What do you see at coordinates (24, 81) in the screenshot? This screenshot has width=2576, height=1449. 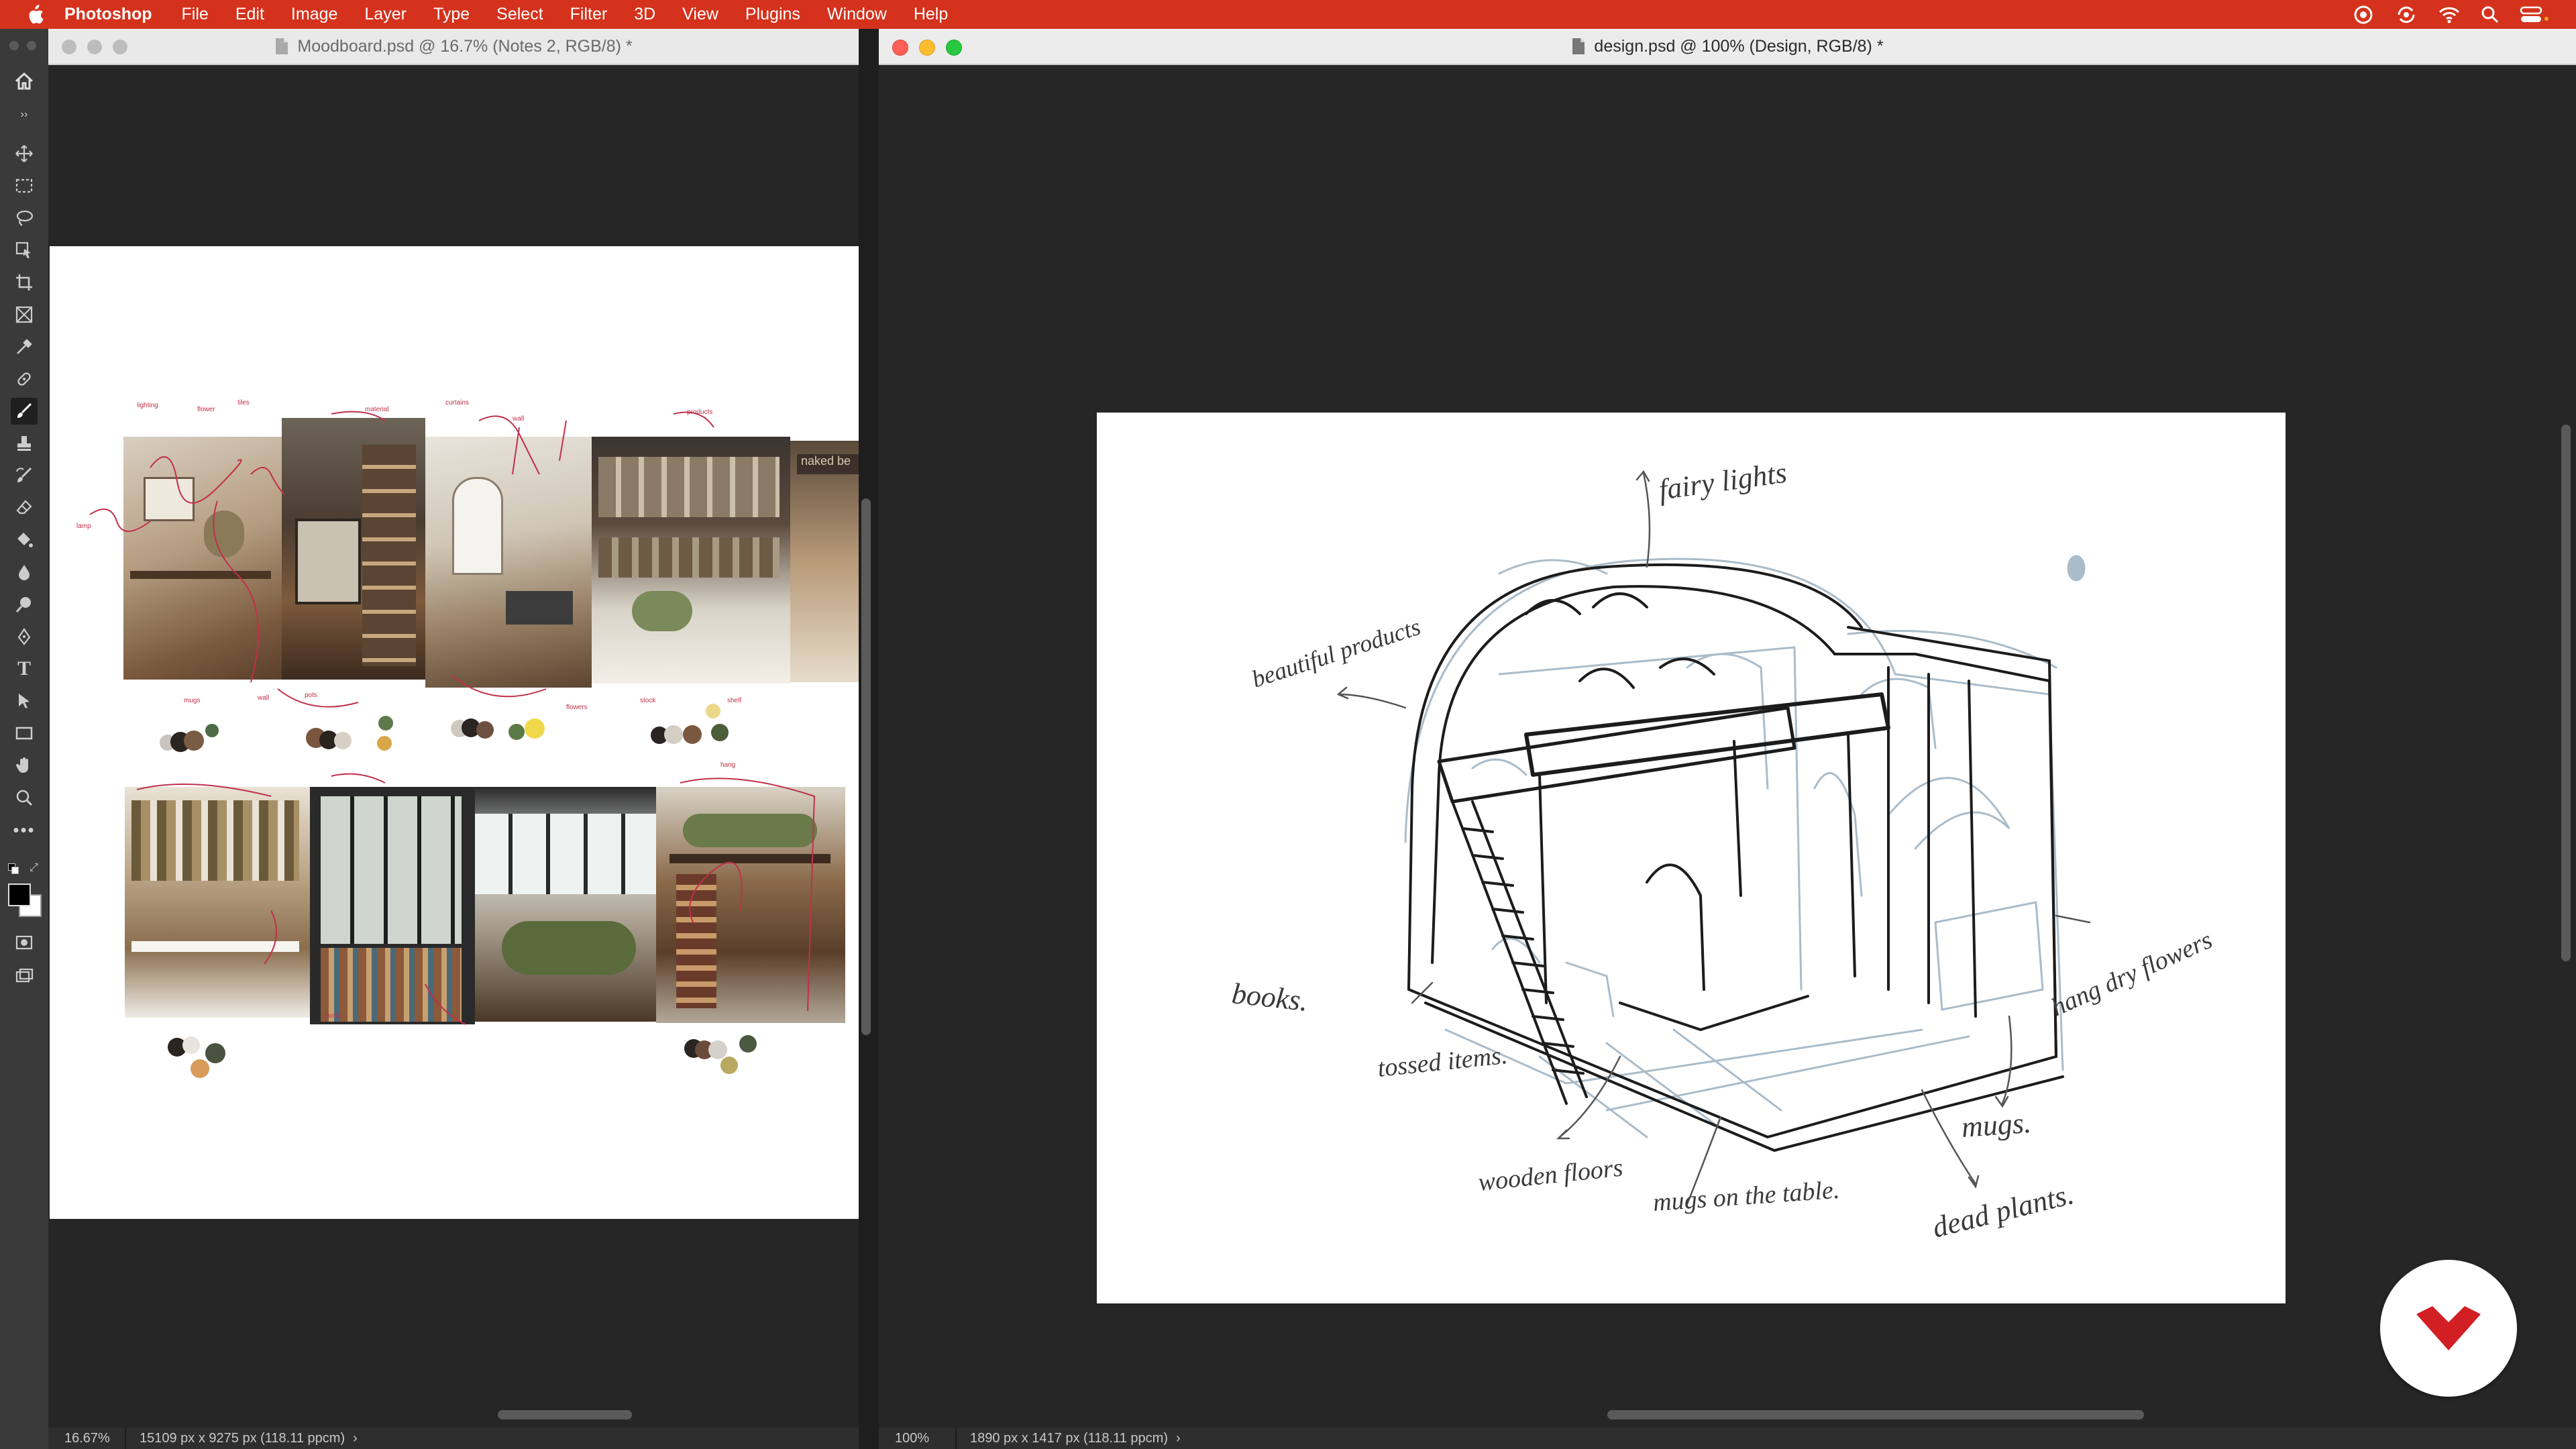 I see `home-icon` at bounding box center [24, 81].